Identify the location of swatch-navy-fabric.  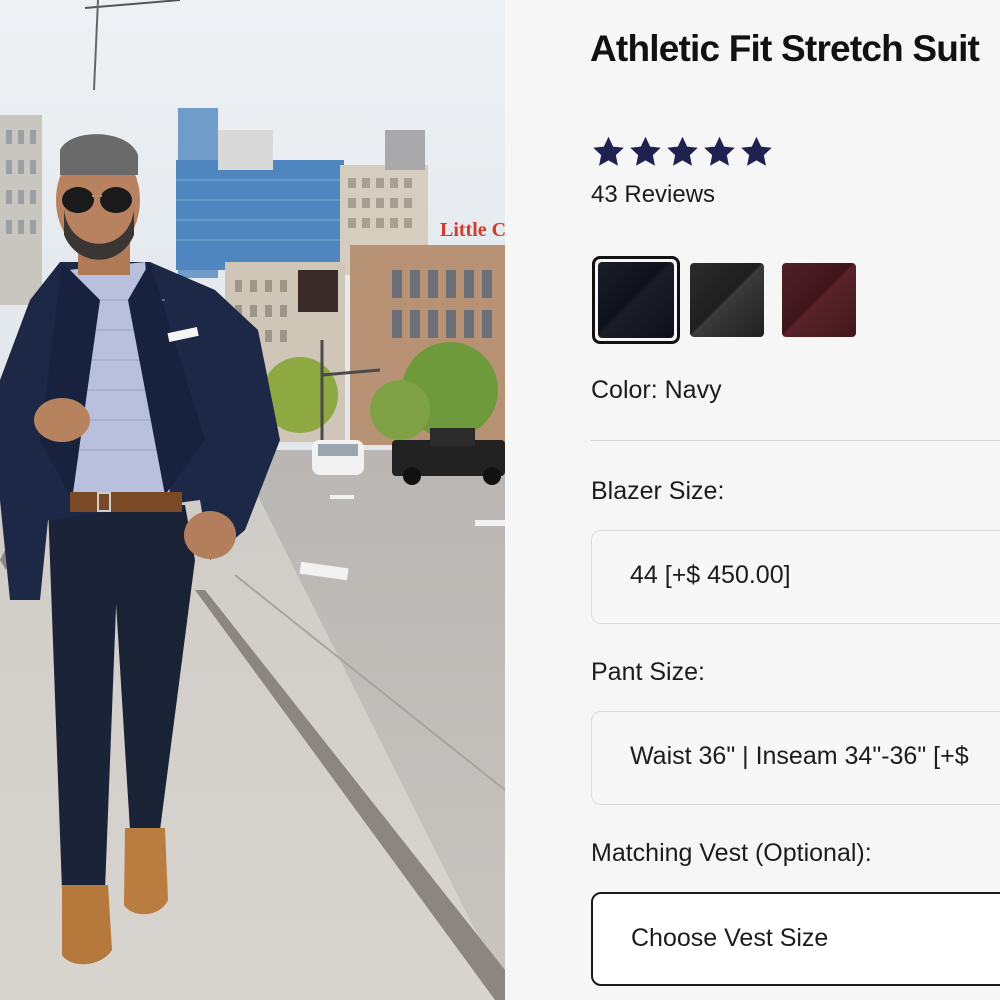
(636, 300).